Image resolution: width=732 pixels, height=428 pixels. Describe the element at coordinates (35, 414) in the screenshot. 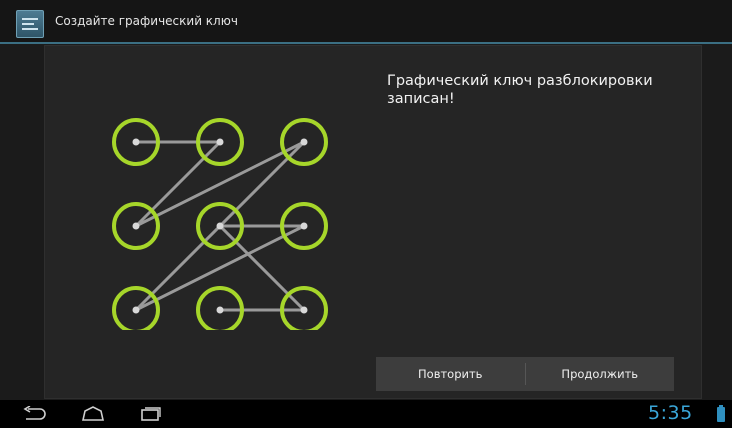

I see `back-icon` at that location.